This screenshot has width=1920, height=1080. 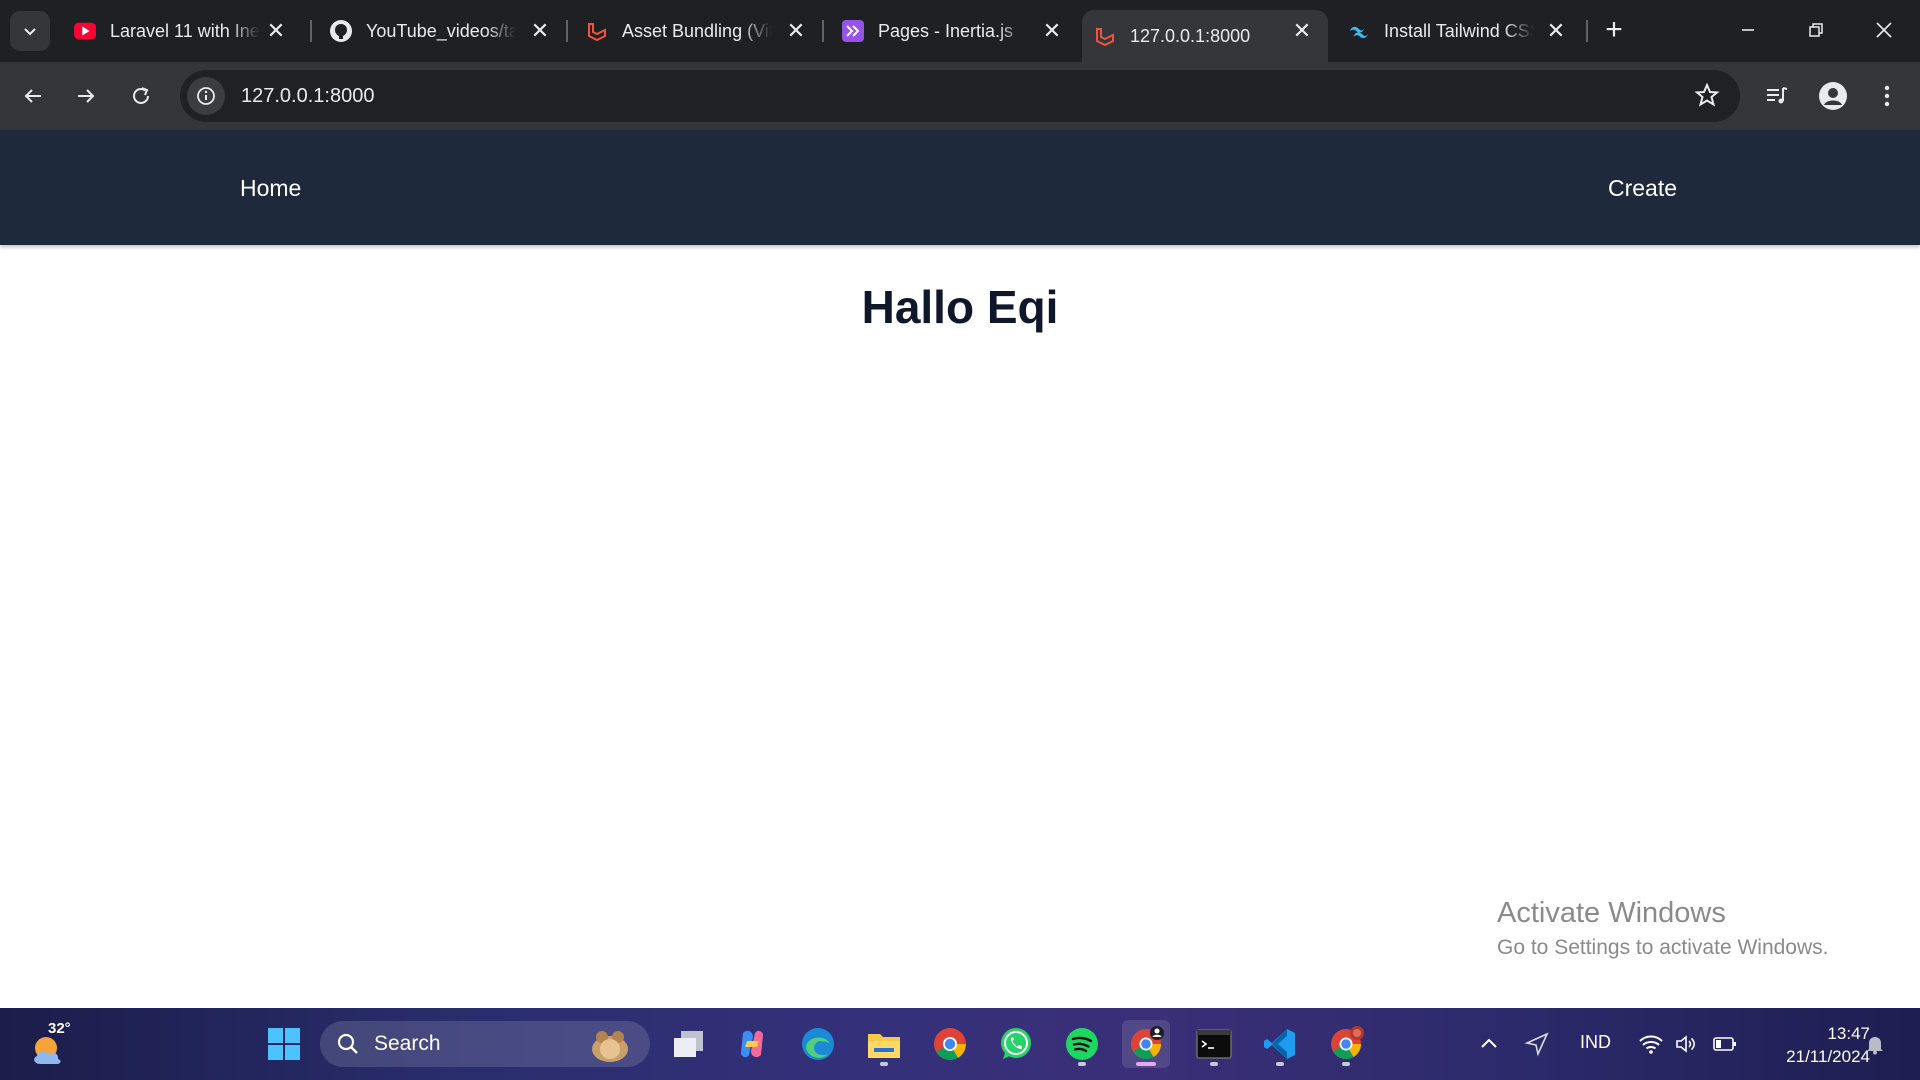 I want to click on weather-widget: 32°, so click(x=50, y=1044).